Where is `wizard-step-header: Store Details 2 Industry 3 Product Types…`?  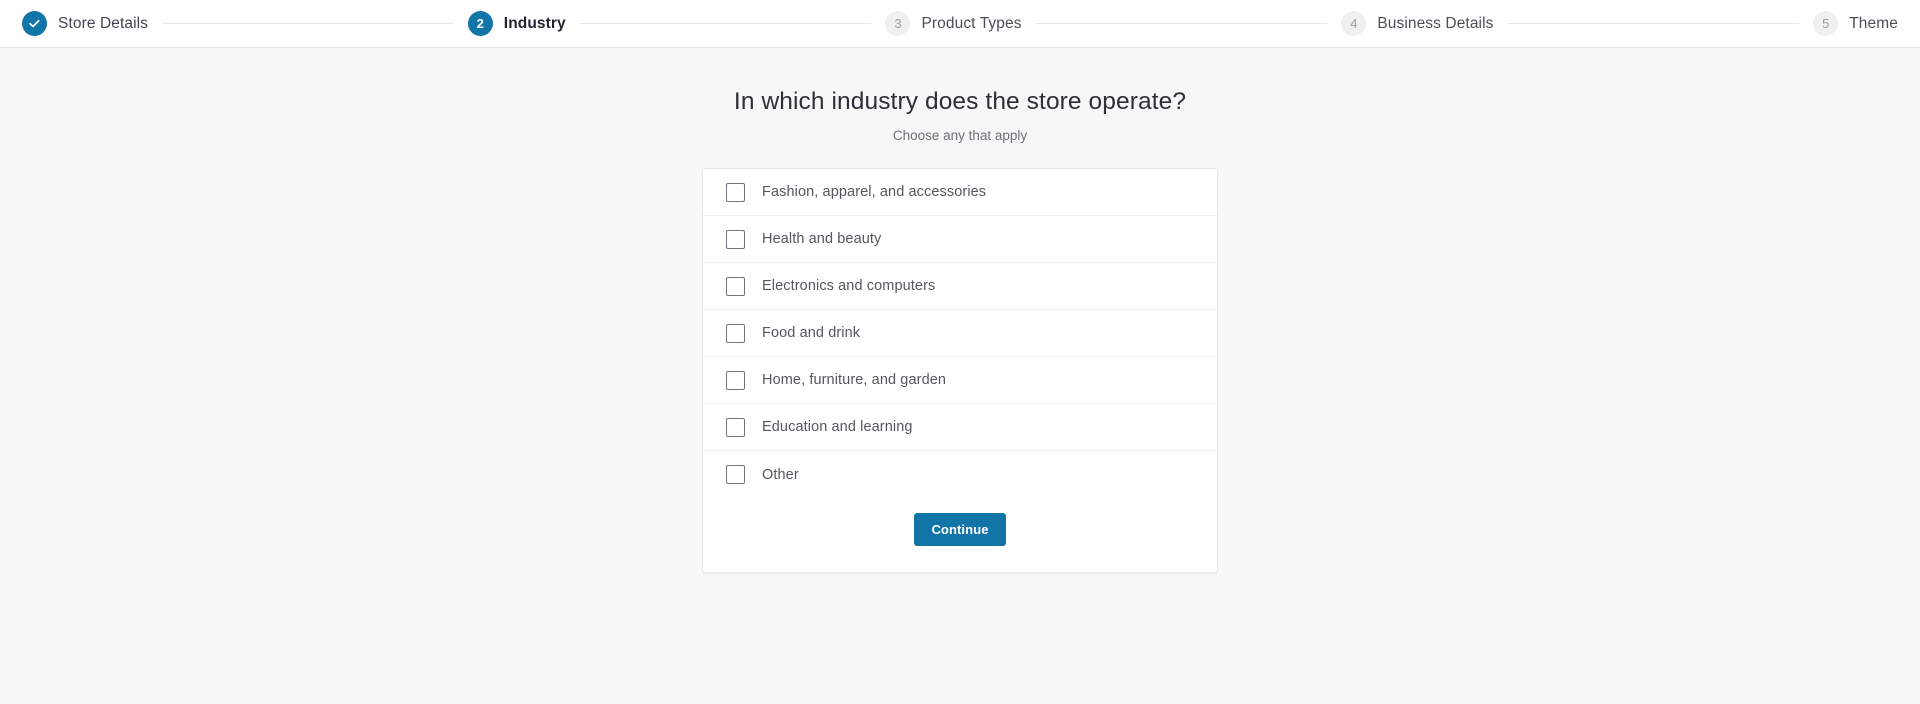 wizard-step-header: Store Details 2 Industry 3 Product Types… is located at coordinates (960, 24).